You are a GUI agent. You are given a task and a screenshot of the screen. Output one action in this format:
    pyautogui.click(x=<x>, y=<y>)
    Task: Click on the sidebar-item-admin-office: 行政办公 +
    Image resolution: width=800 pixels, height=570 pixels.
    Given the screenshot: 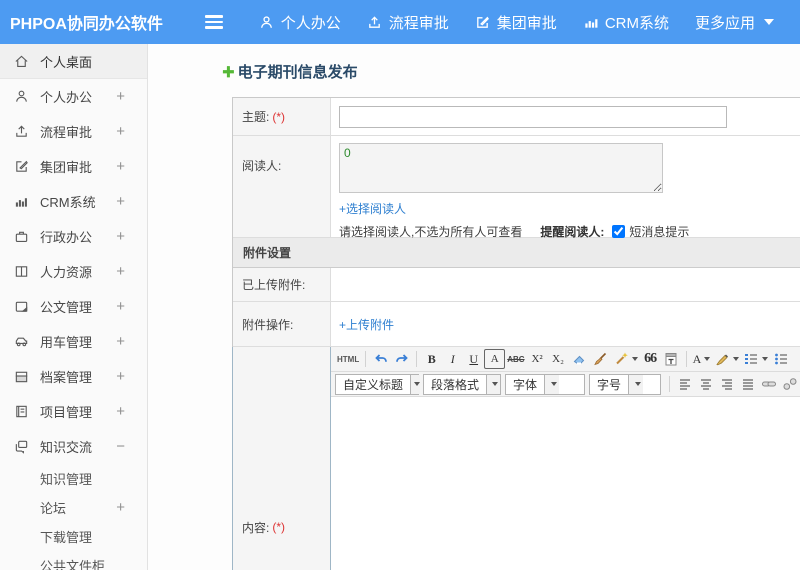 What is the action you would take?
    pyautogui.click(x=73, y=236)
    